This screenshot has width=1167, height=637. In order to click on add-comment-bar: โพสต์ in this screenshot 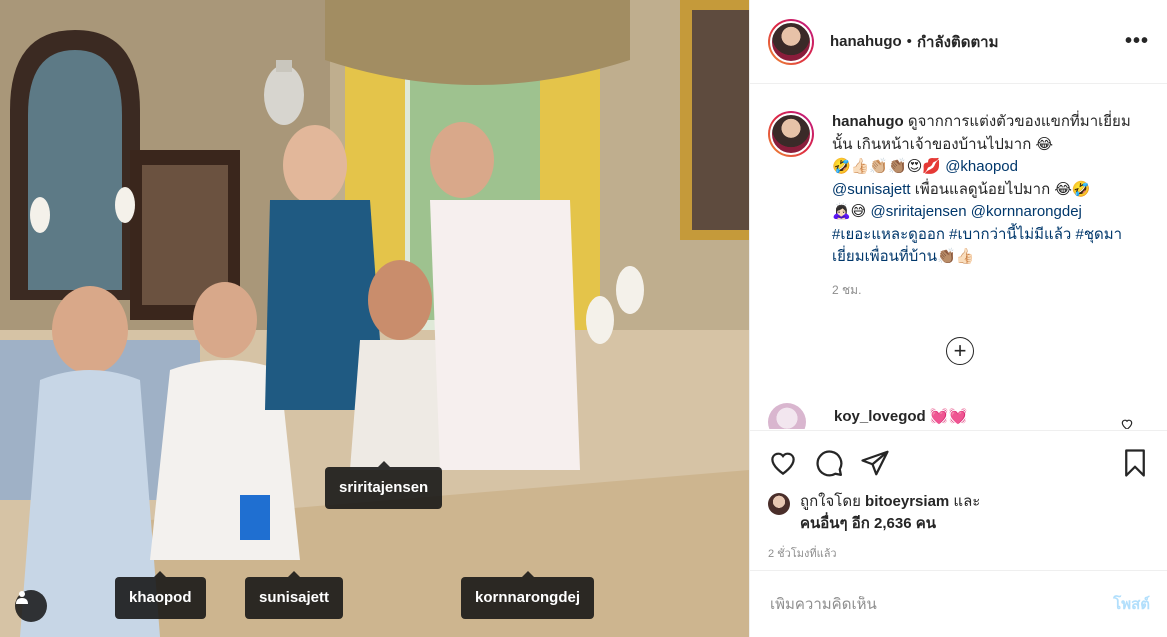, I will do `click(958, 603)`.